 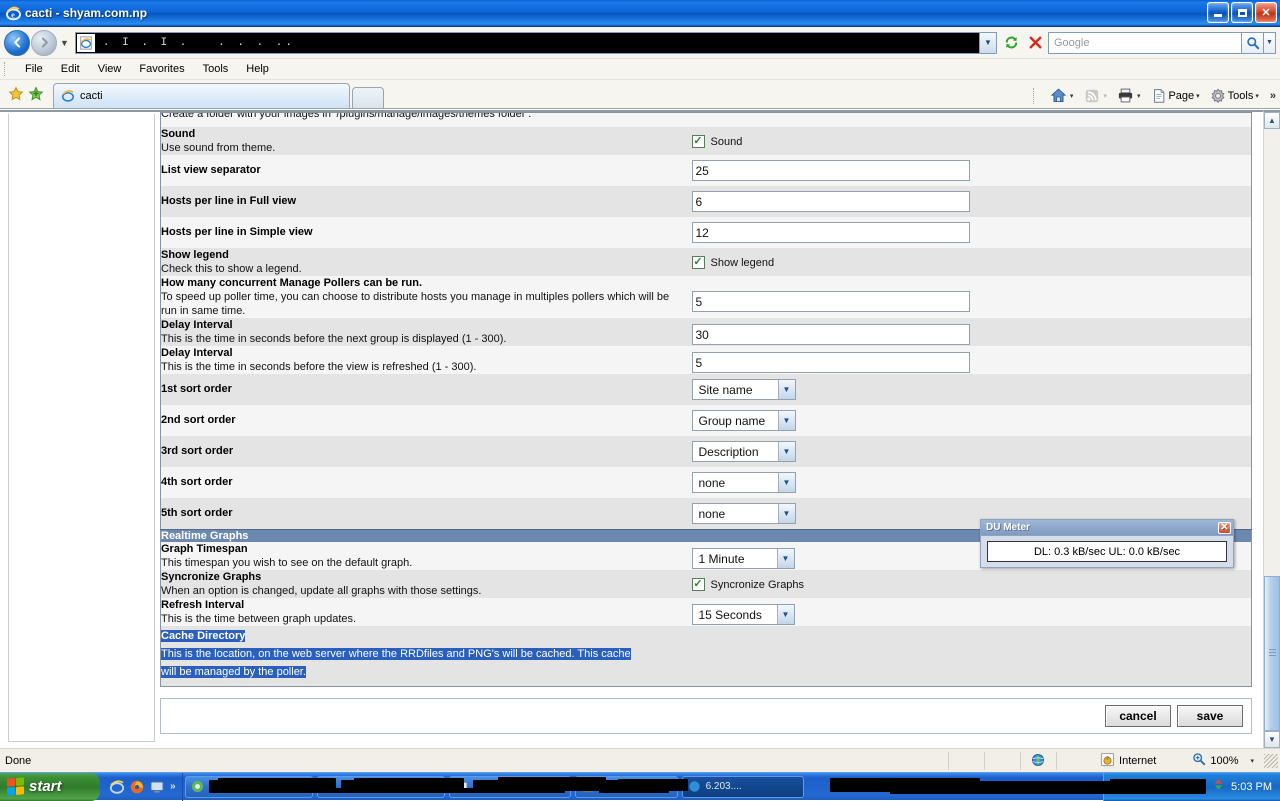 What do you see at coordinates (16, 94) in the screenshot?
I see `star-icon` at bounding box center [16, 94].